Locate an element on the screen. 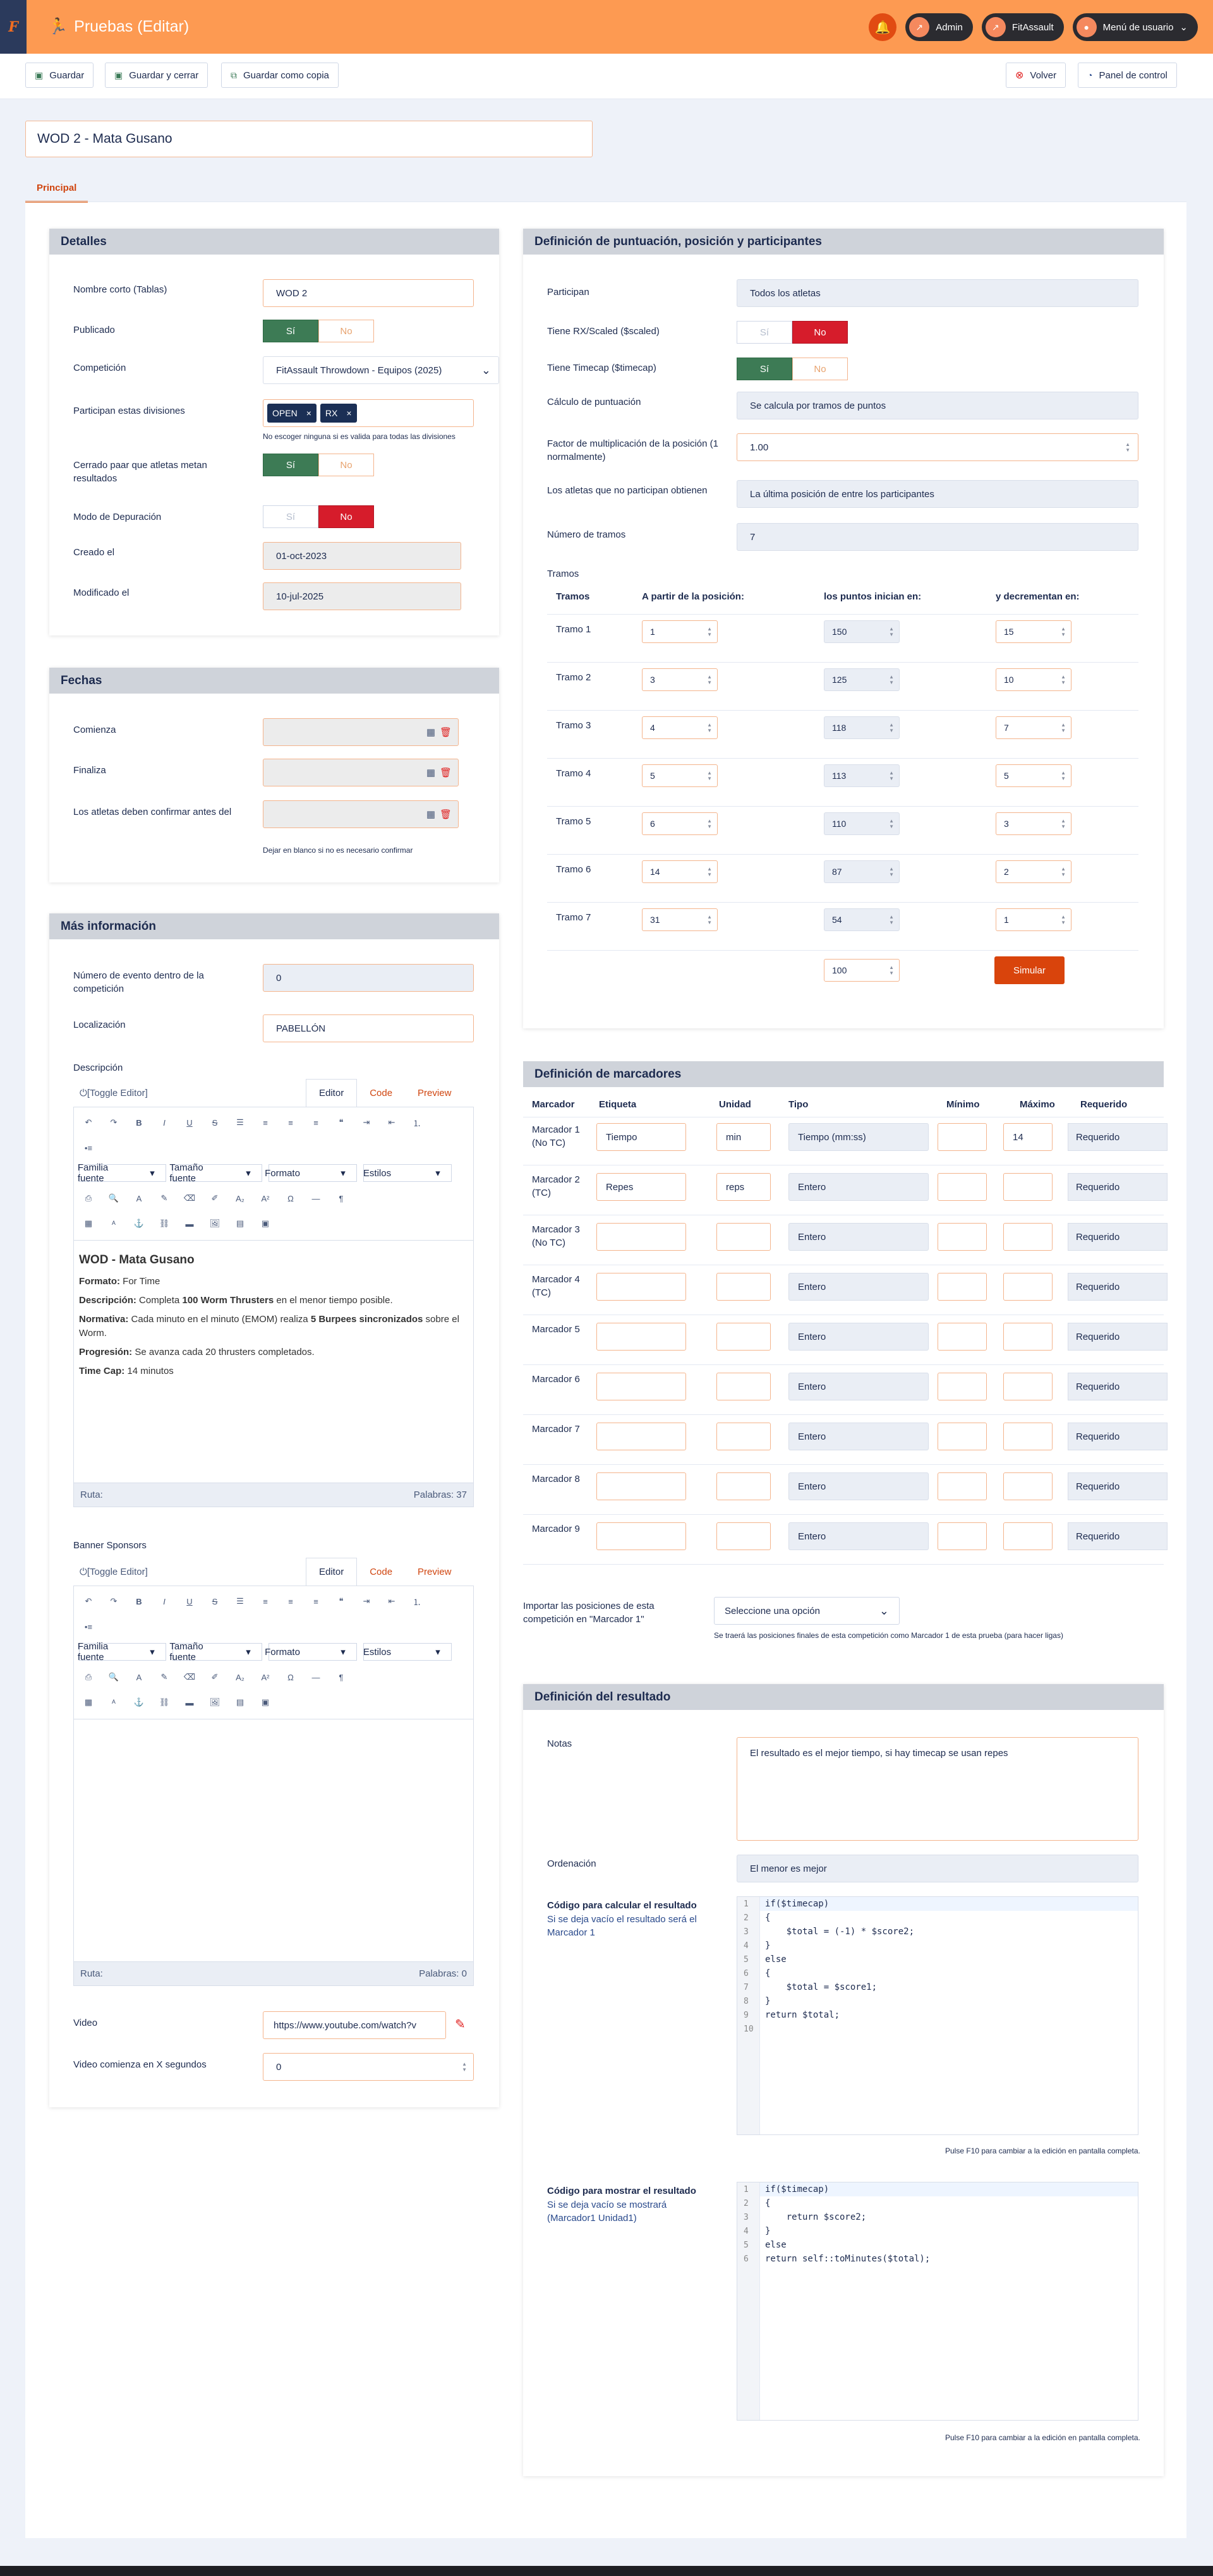 The width and height of the screenshot is (1213, 2576). simulate-input: 100 ▲ ▼ is located at coordinates (862, 970).